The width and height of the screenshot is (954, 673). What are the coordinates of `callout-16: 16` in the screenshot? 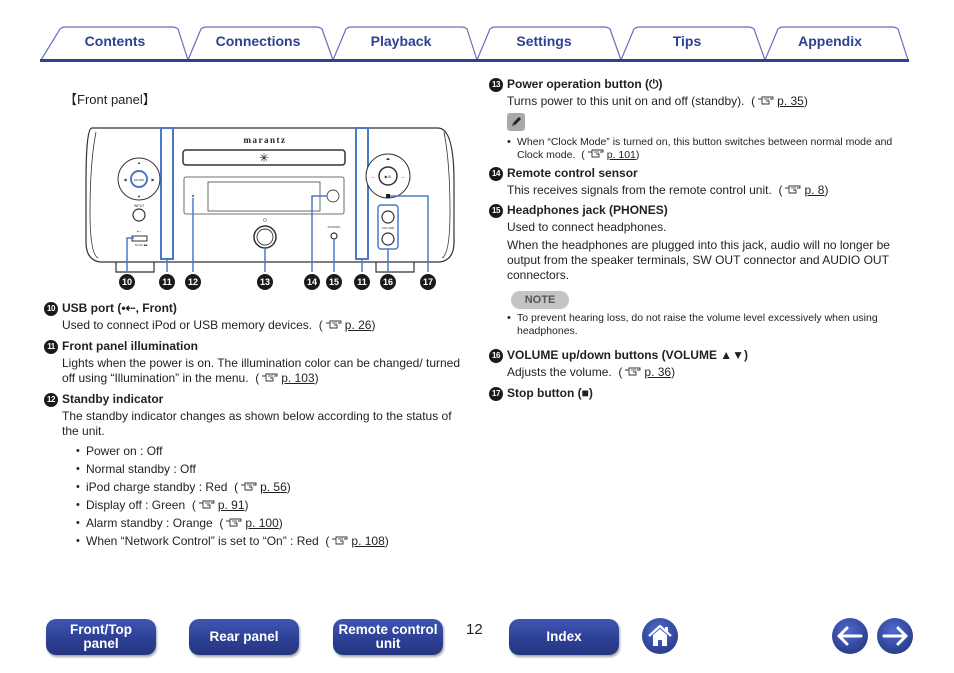 It's located at (388, 282).